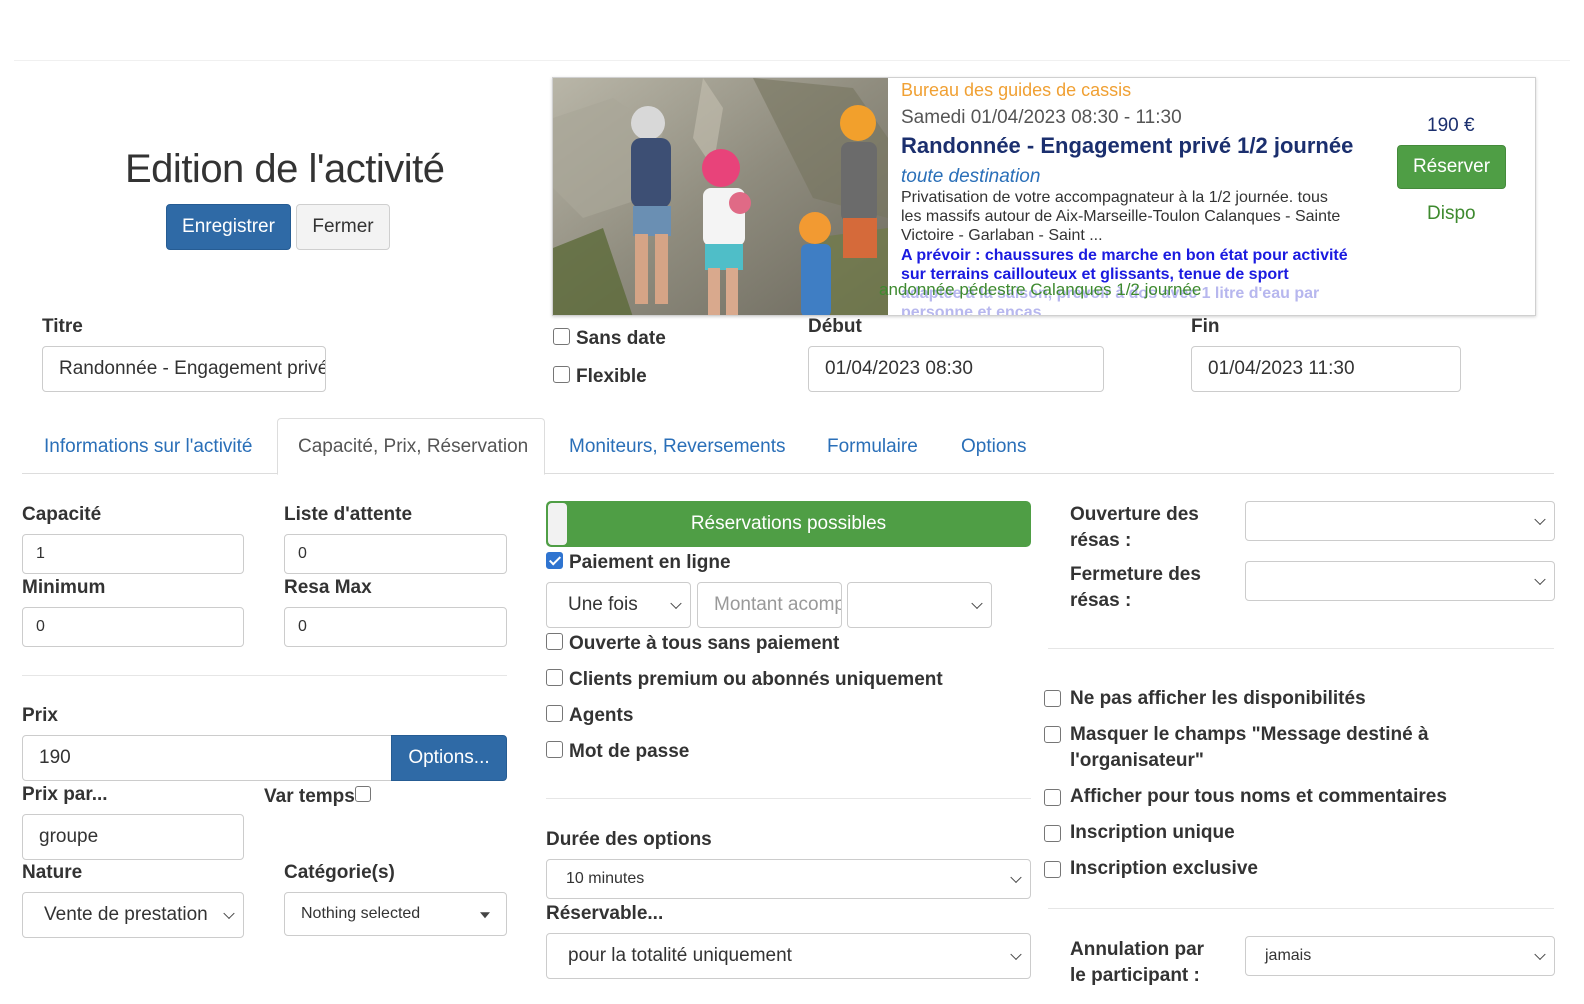  What do you see at coordinates (1400, 581) in the screenshot?
I see `closing-select` at bounding box center [1400, 581].